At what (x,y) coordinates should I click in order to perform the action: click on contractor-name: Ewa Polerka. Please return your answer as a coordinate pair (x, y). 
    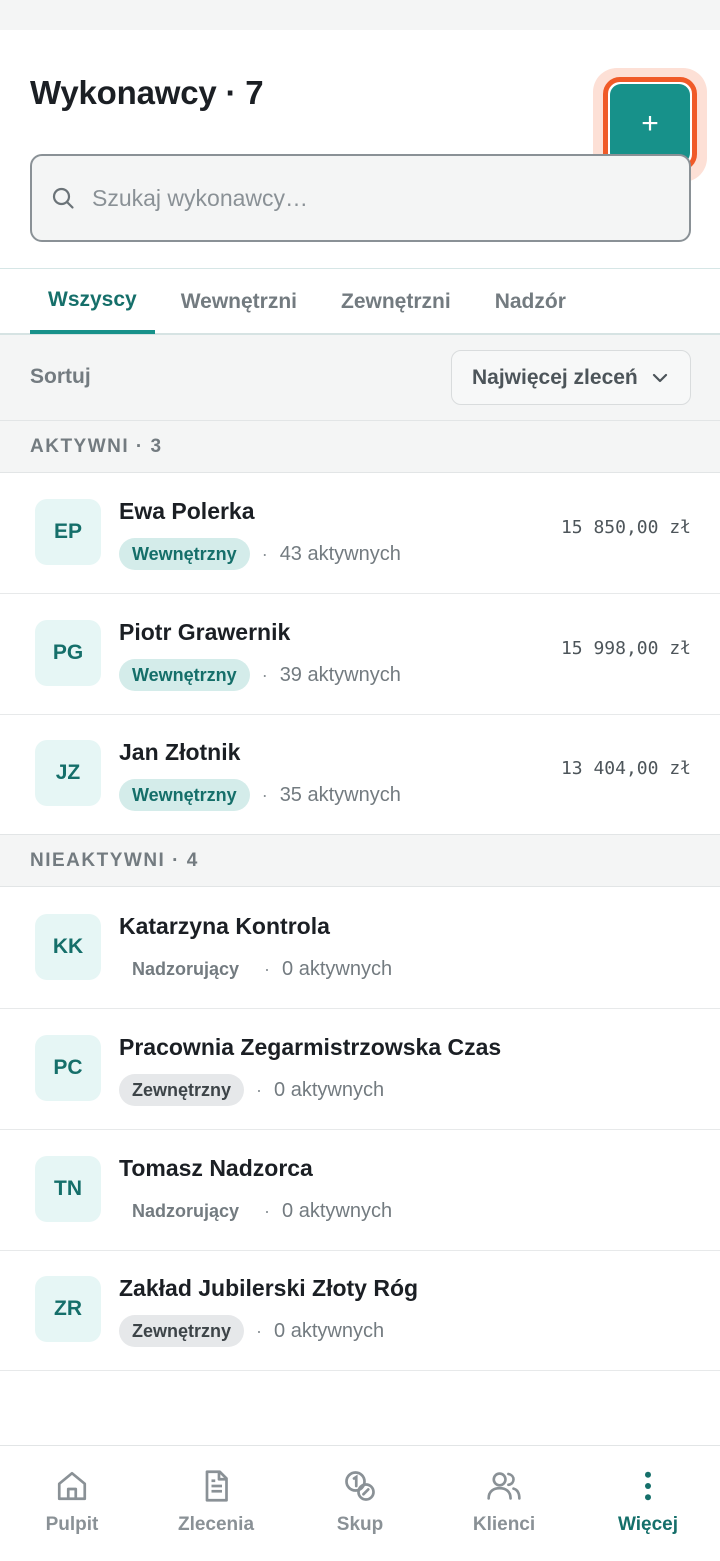
    Looking at the image, I should click on (187, 511).